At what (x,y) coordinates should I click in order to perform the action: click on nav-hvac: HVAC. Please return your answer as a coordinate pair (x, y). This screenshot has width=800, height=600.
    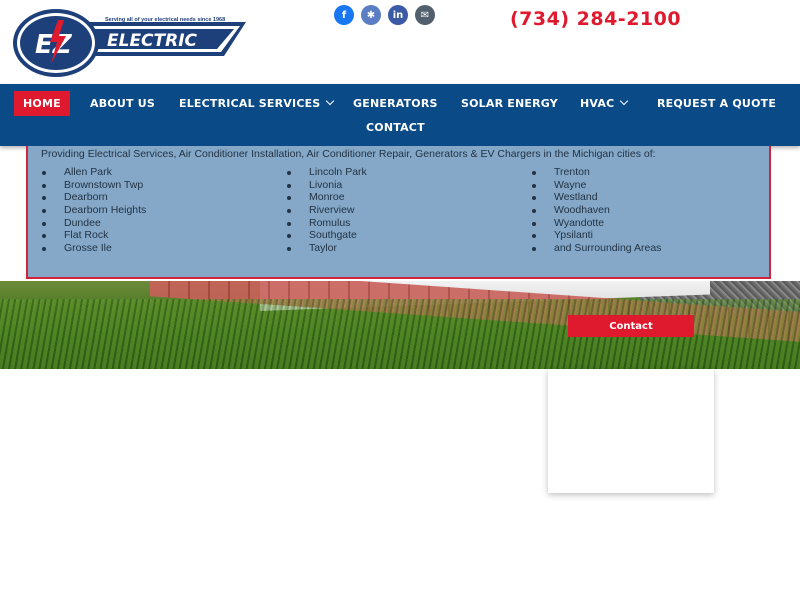
    Looking at the image, I should click on (604, 103).